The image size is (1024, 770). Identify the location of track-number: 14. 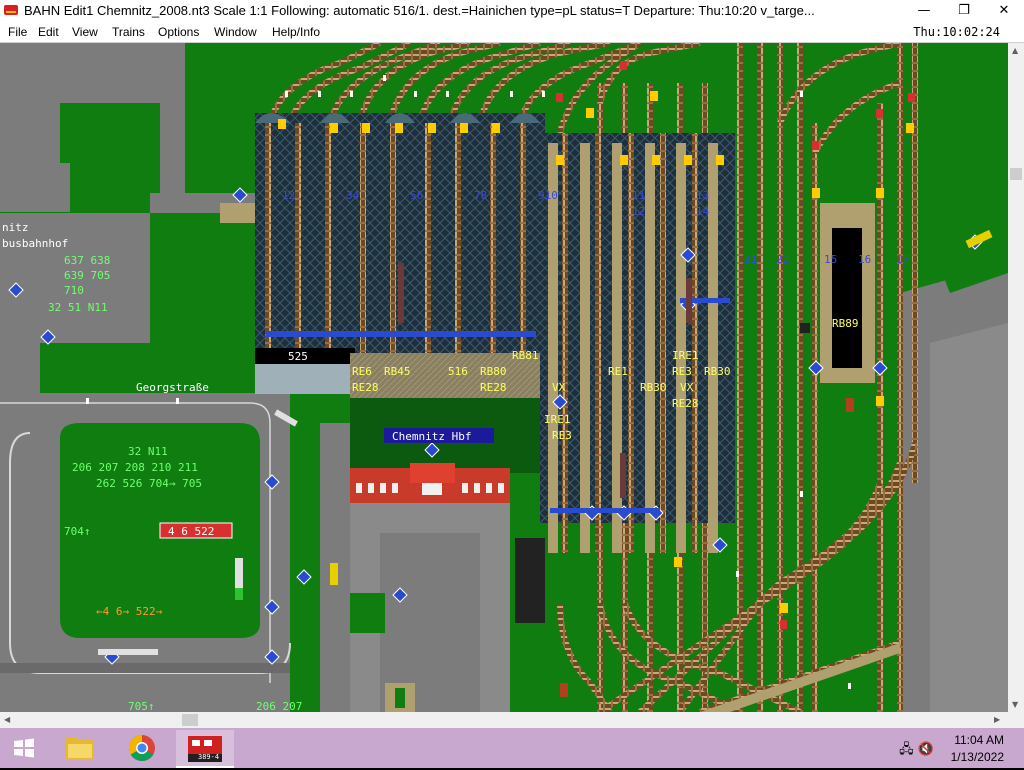
(703, 211).